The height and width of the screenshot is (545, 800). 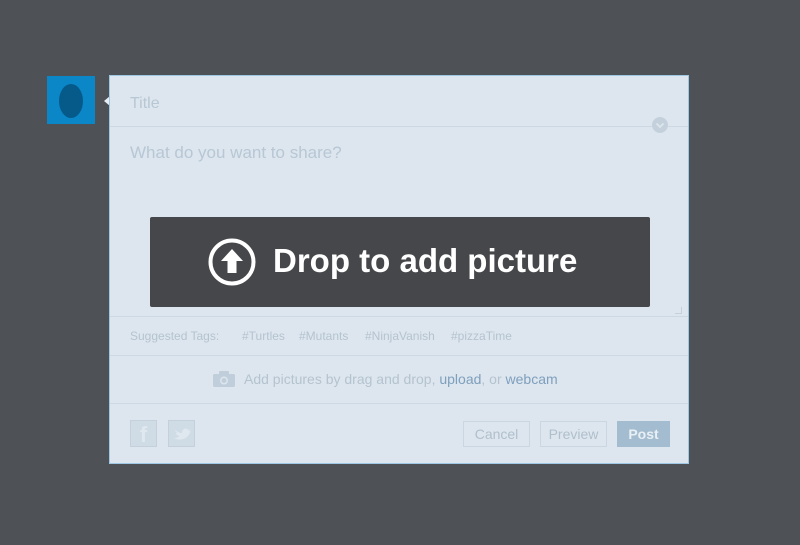 What do you see at coordinates (181, 433) in the screenshot?
I see `twitter-icon` at bounding box center [181, 433].